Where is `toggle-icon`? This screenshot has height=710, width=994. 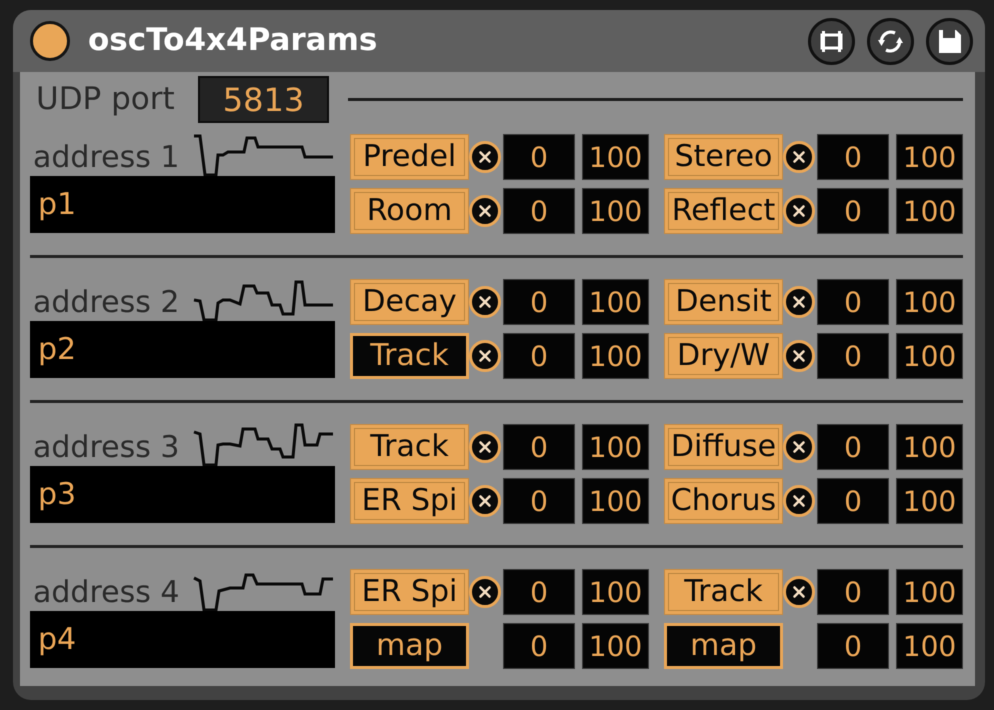
toggle-icon is located at coordinates (50, 41).